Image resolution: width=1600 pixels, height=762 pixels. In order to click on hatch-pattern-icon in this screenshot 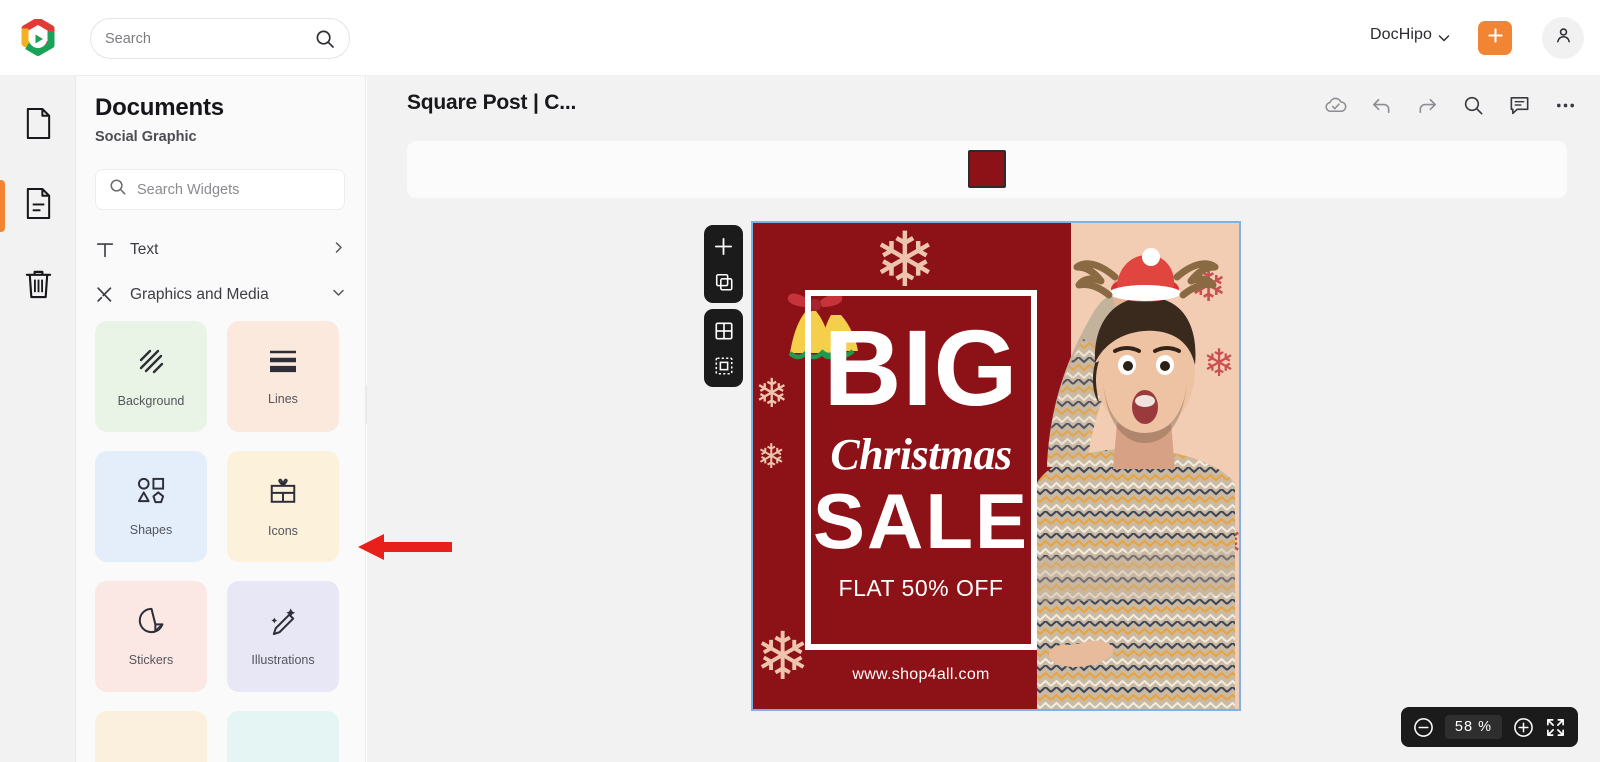, I will do `click(151, 363)`.